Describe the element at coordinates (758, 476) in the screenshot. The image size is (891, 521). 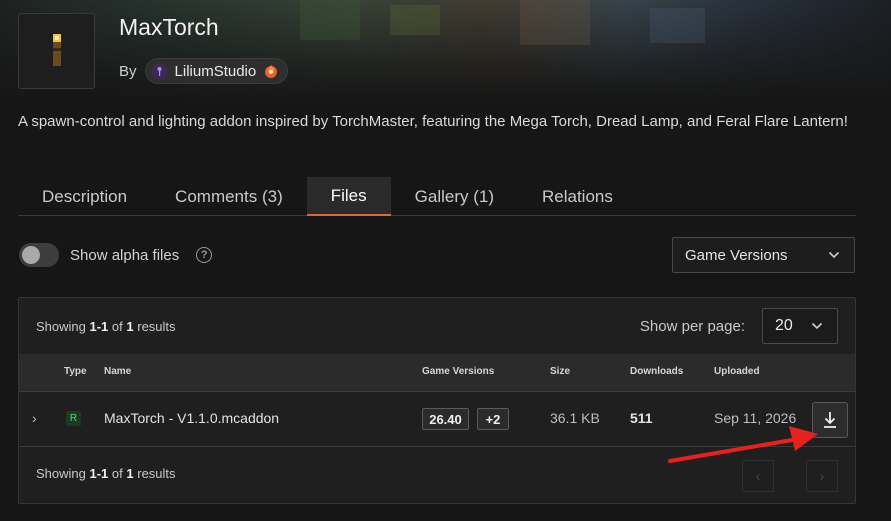
I see `prev-page-button: ‹` at that location.